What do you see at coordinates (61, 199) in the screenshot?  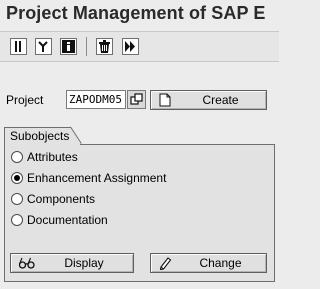 I see `radio-label: Components` at bounding box center [61, 199].